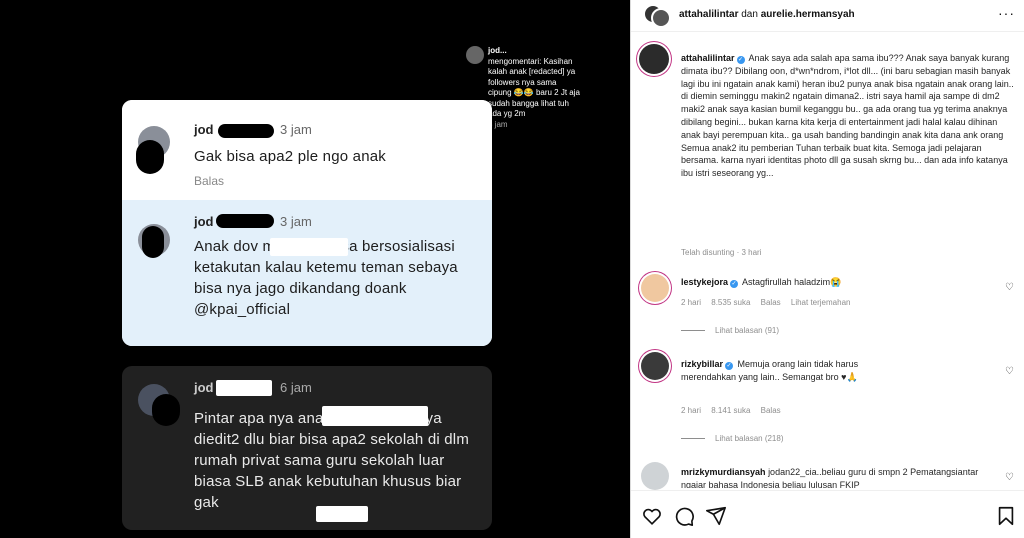 This screenshot has width=1024, height=538. I want to click on comment-username: mrizkymurdiansyah, so click(723, 472).